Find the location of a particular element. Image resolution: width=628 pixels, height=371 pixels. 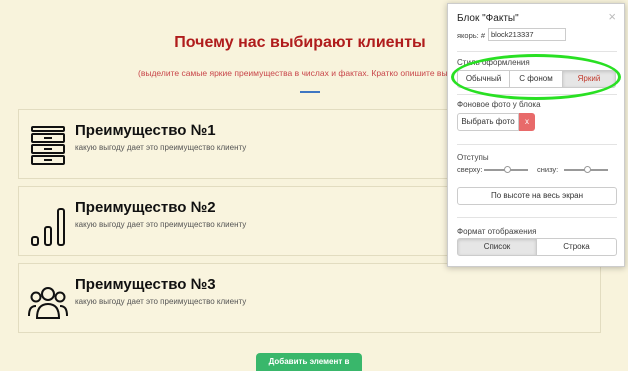

bar-chart-icon is located at coordinates (48, 227).